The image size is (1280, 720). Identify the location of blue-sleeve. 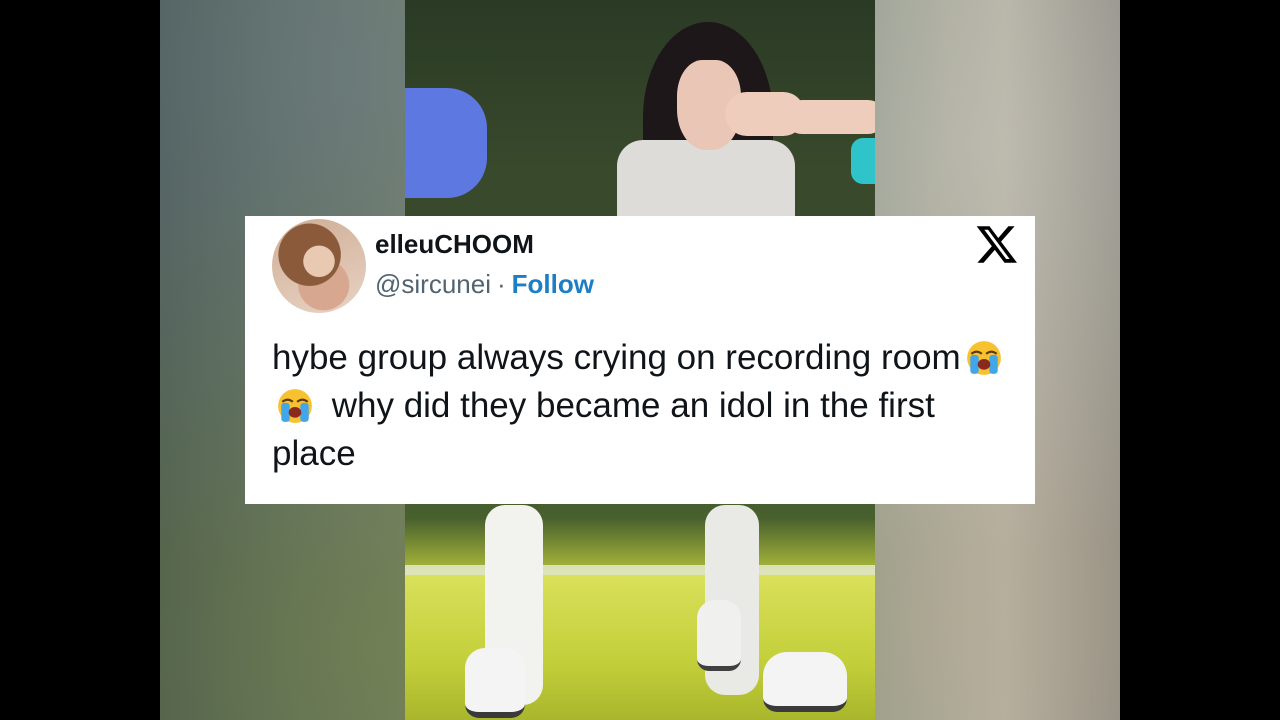
(446, 143).